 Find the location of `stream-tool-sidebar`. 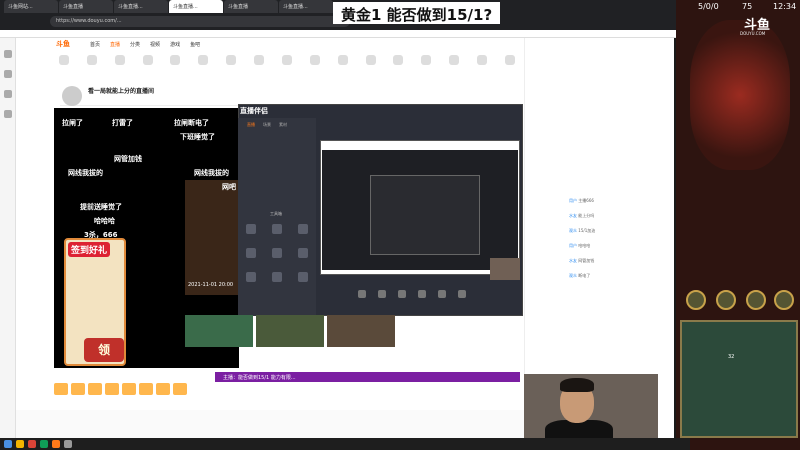

stream-tool-sidebar is located at coordinates (277, 217).